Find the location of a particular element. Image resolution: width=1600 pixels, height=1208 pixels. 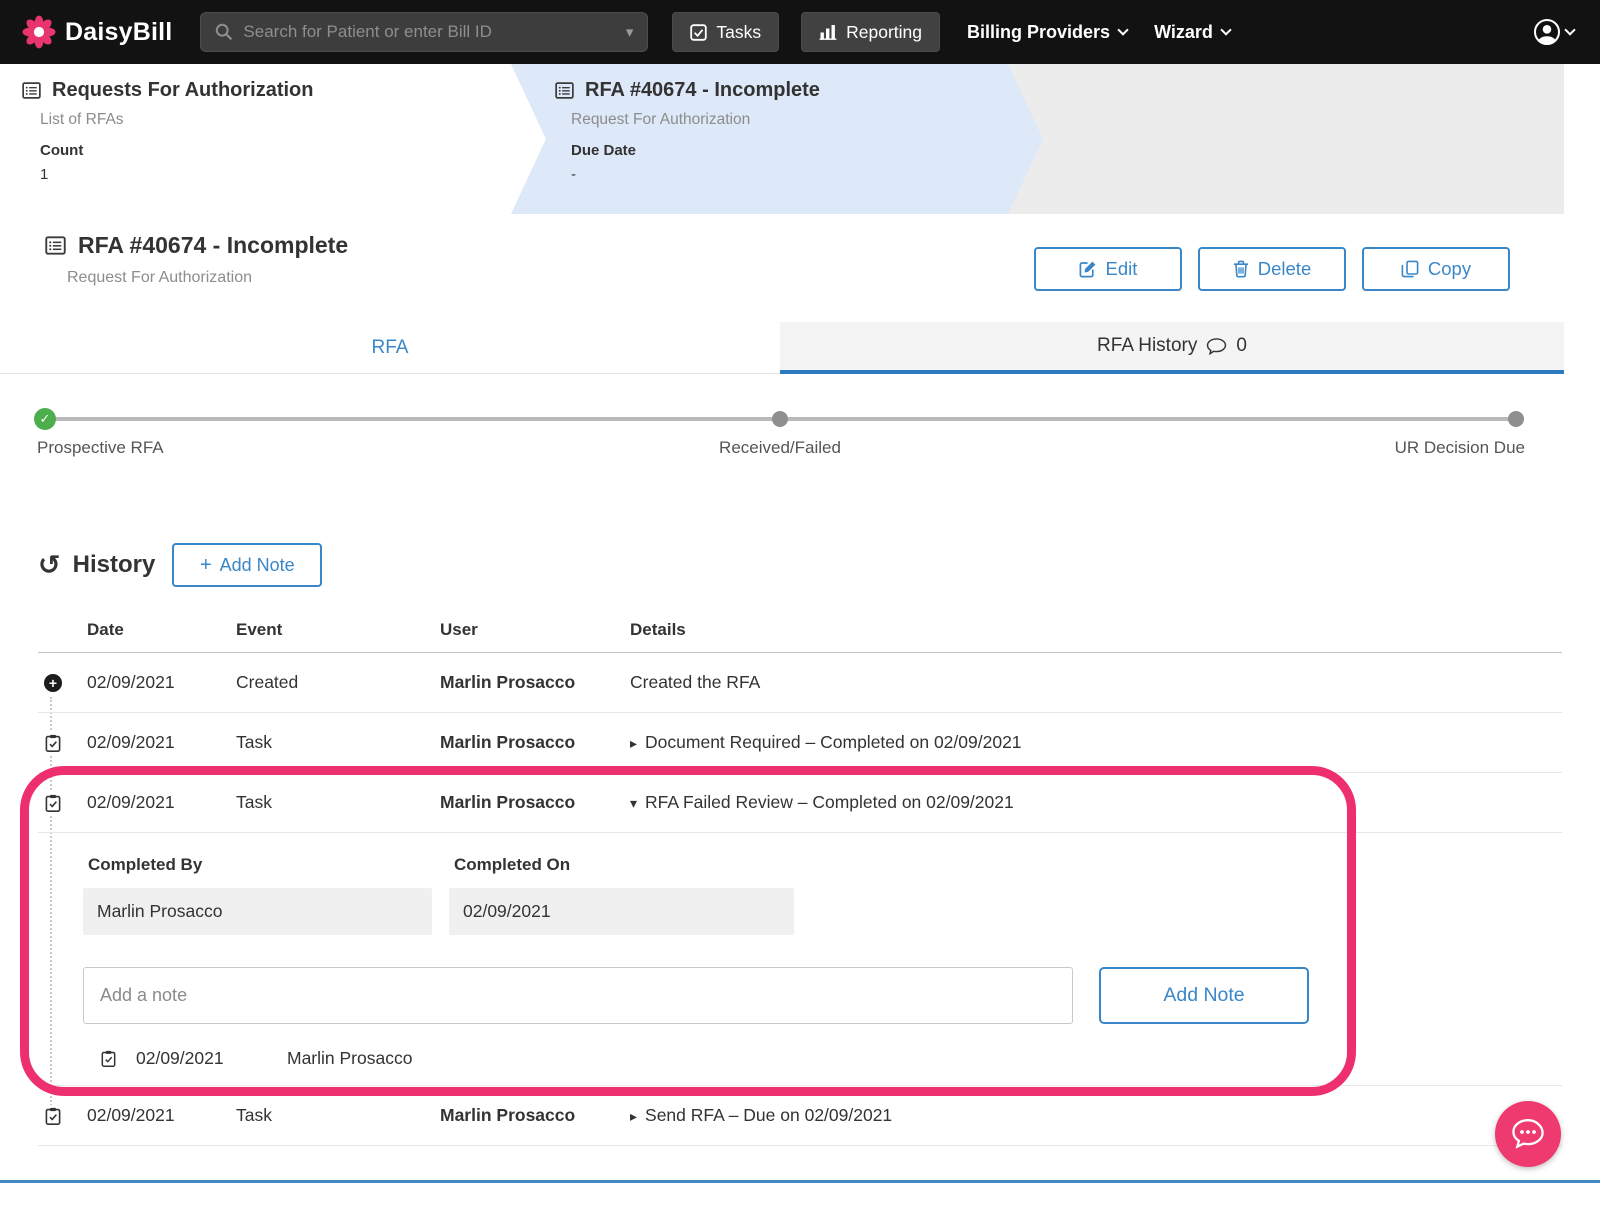

tab-rfa: RFA is located at coordinates (390, 348).